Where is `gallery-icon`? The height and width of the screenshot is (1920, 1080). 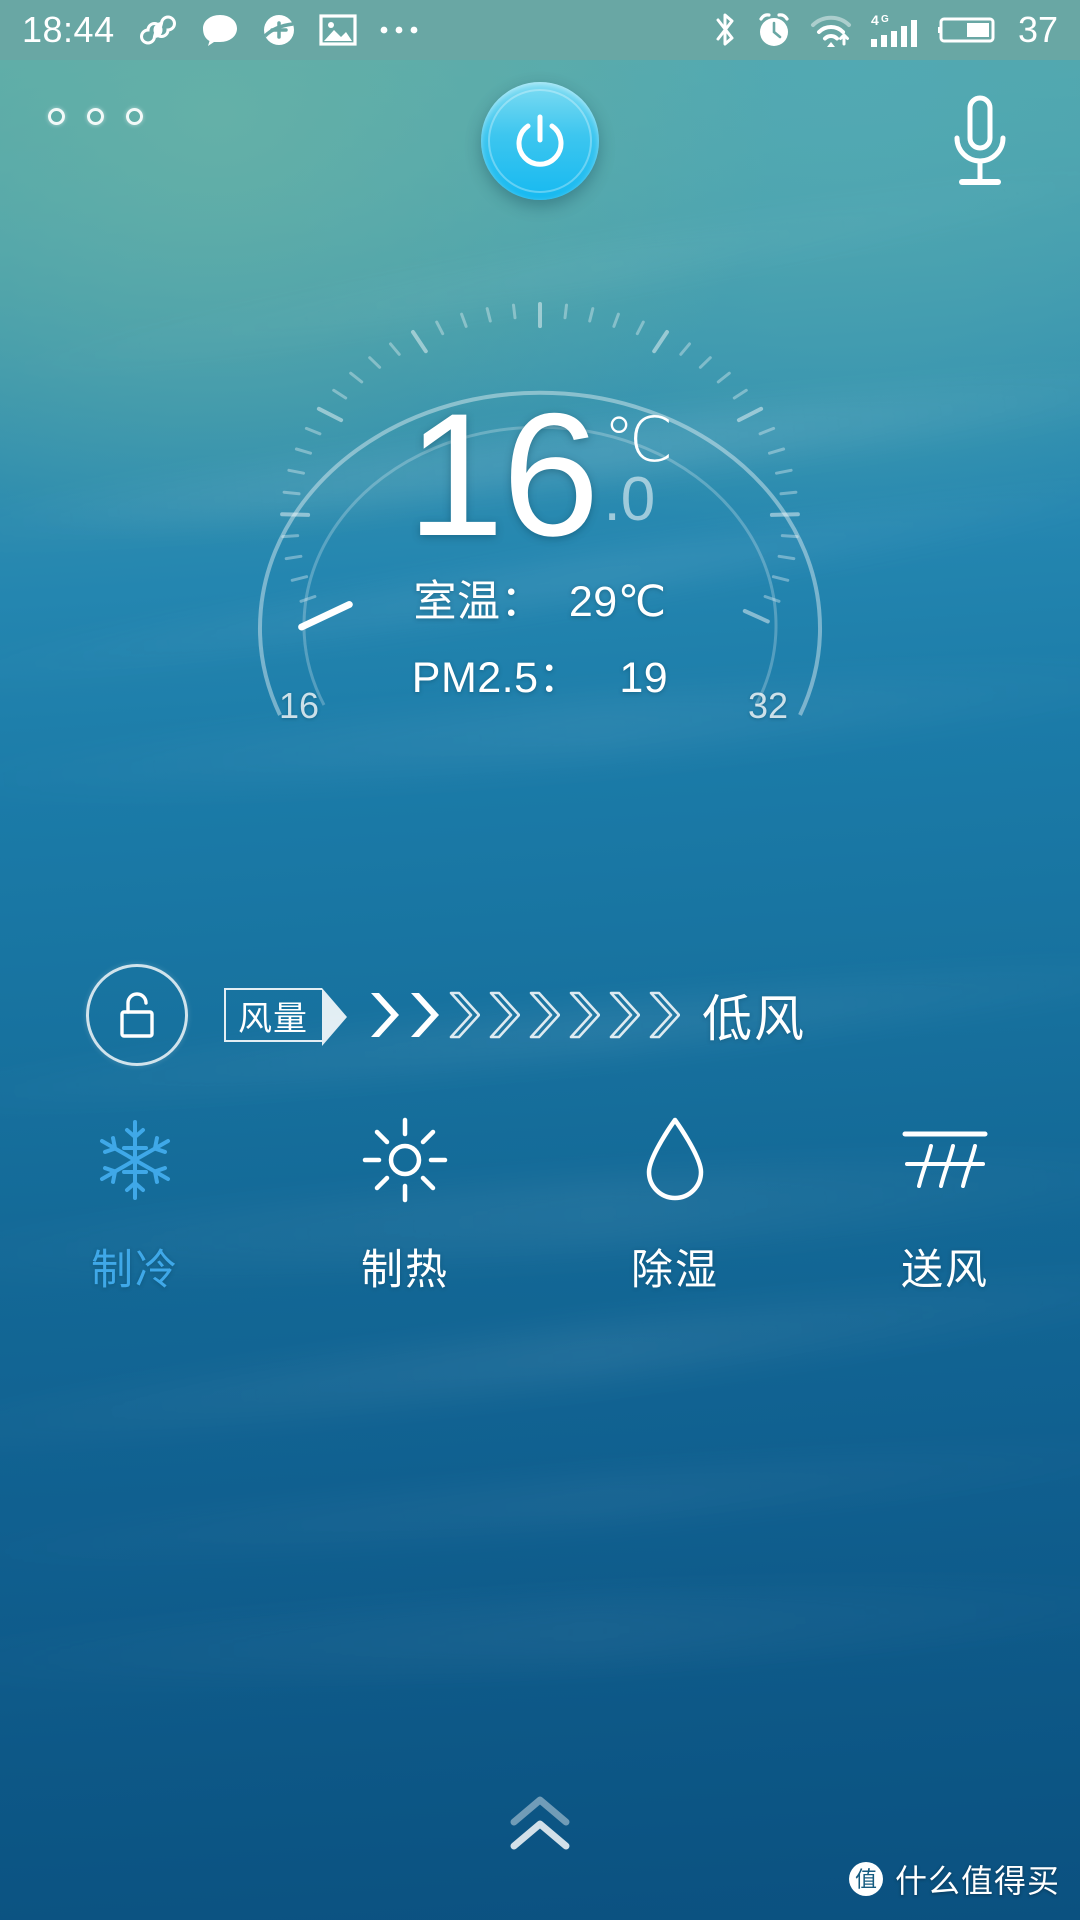
gallery-icon is located at coordinates (337, 30).